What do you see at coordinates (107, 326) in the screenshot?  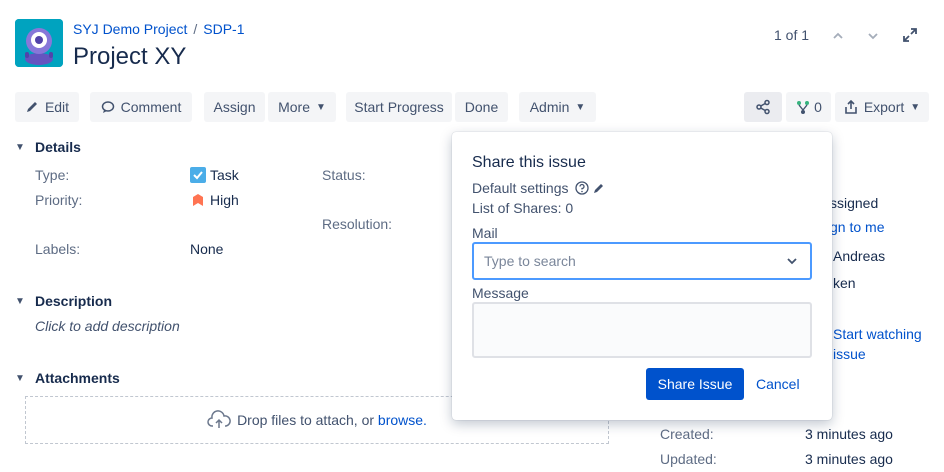 I see `description-placeholder: Click to add description` at bounding box center [107, 326].